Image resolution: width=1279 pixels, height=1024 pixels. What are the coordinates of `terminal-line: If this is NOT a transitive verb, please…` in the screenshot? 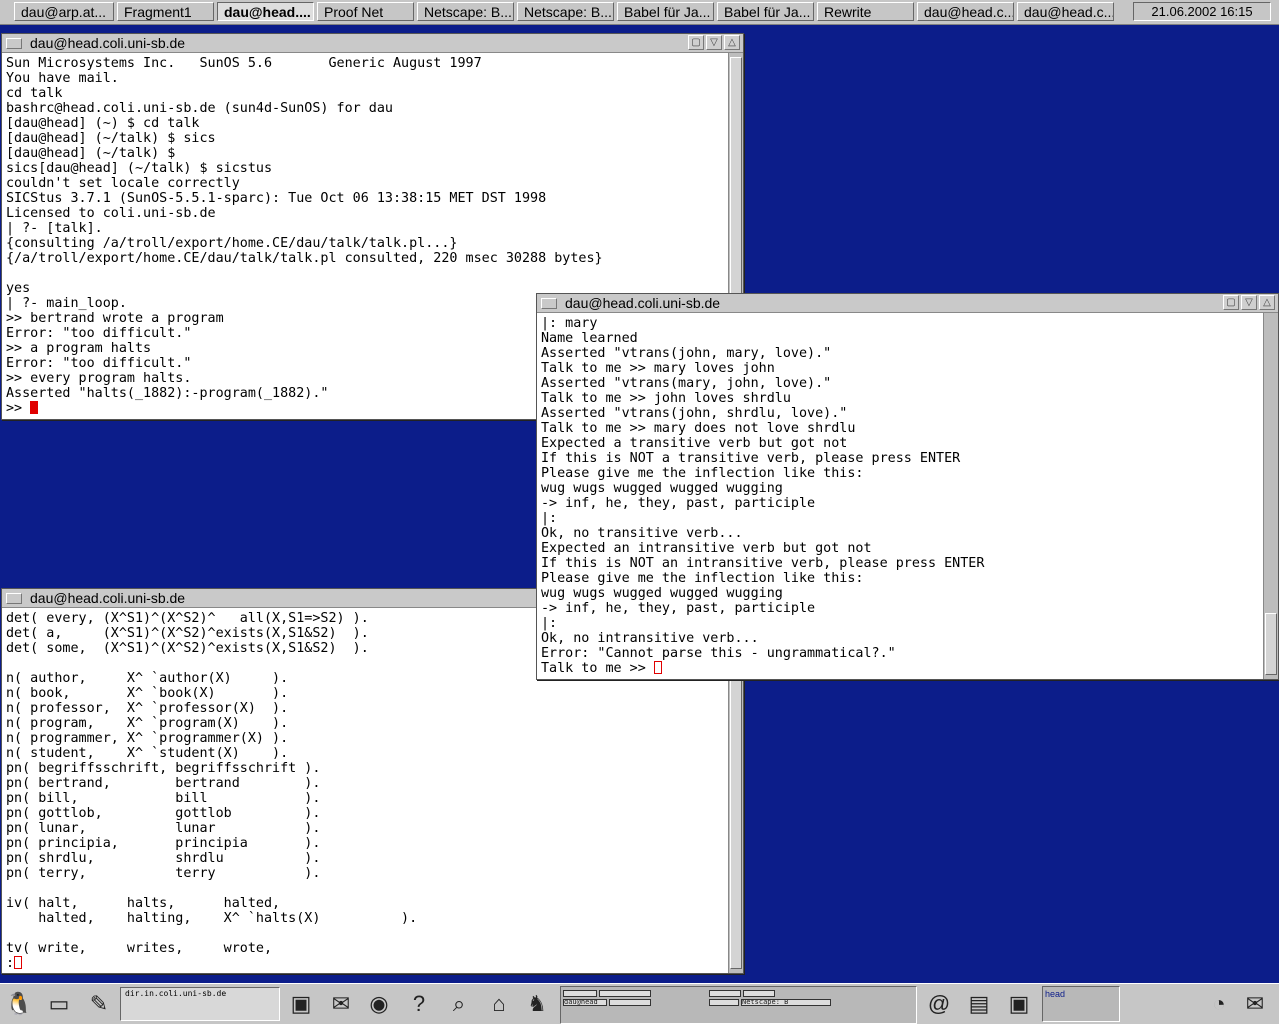 It's located at (751, 458).